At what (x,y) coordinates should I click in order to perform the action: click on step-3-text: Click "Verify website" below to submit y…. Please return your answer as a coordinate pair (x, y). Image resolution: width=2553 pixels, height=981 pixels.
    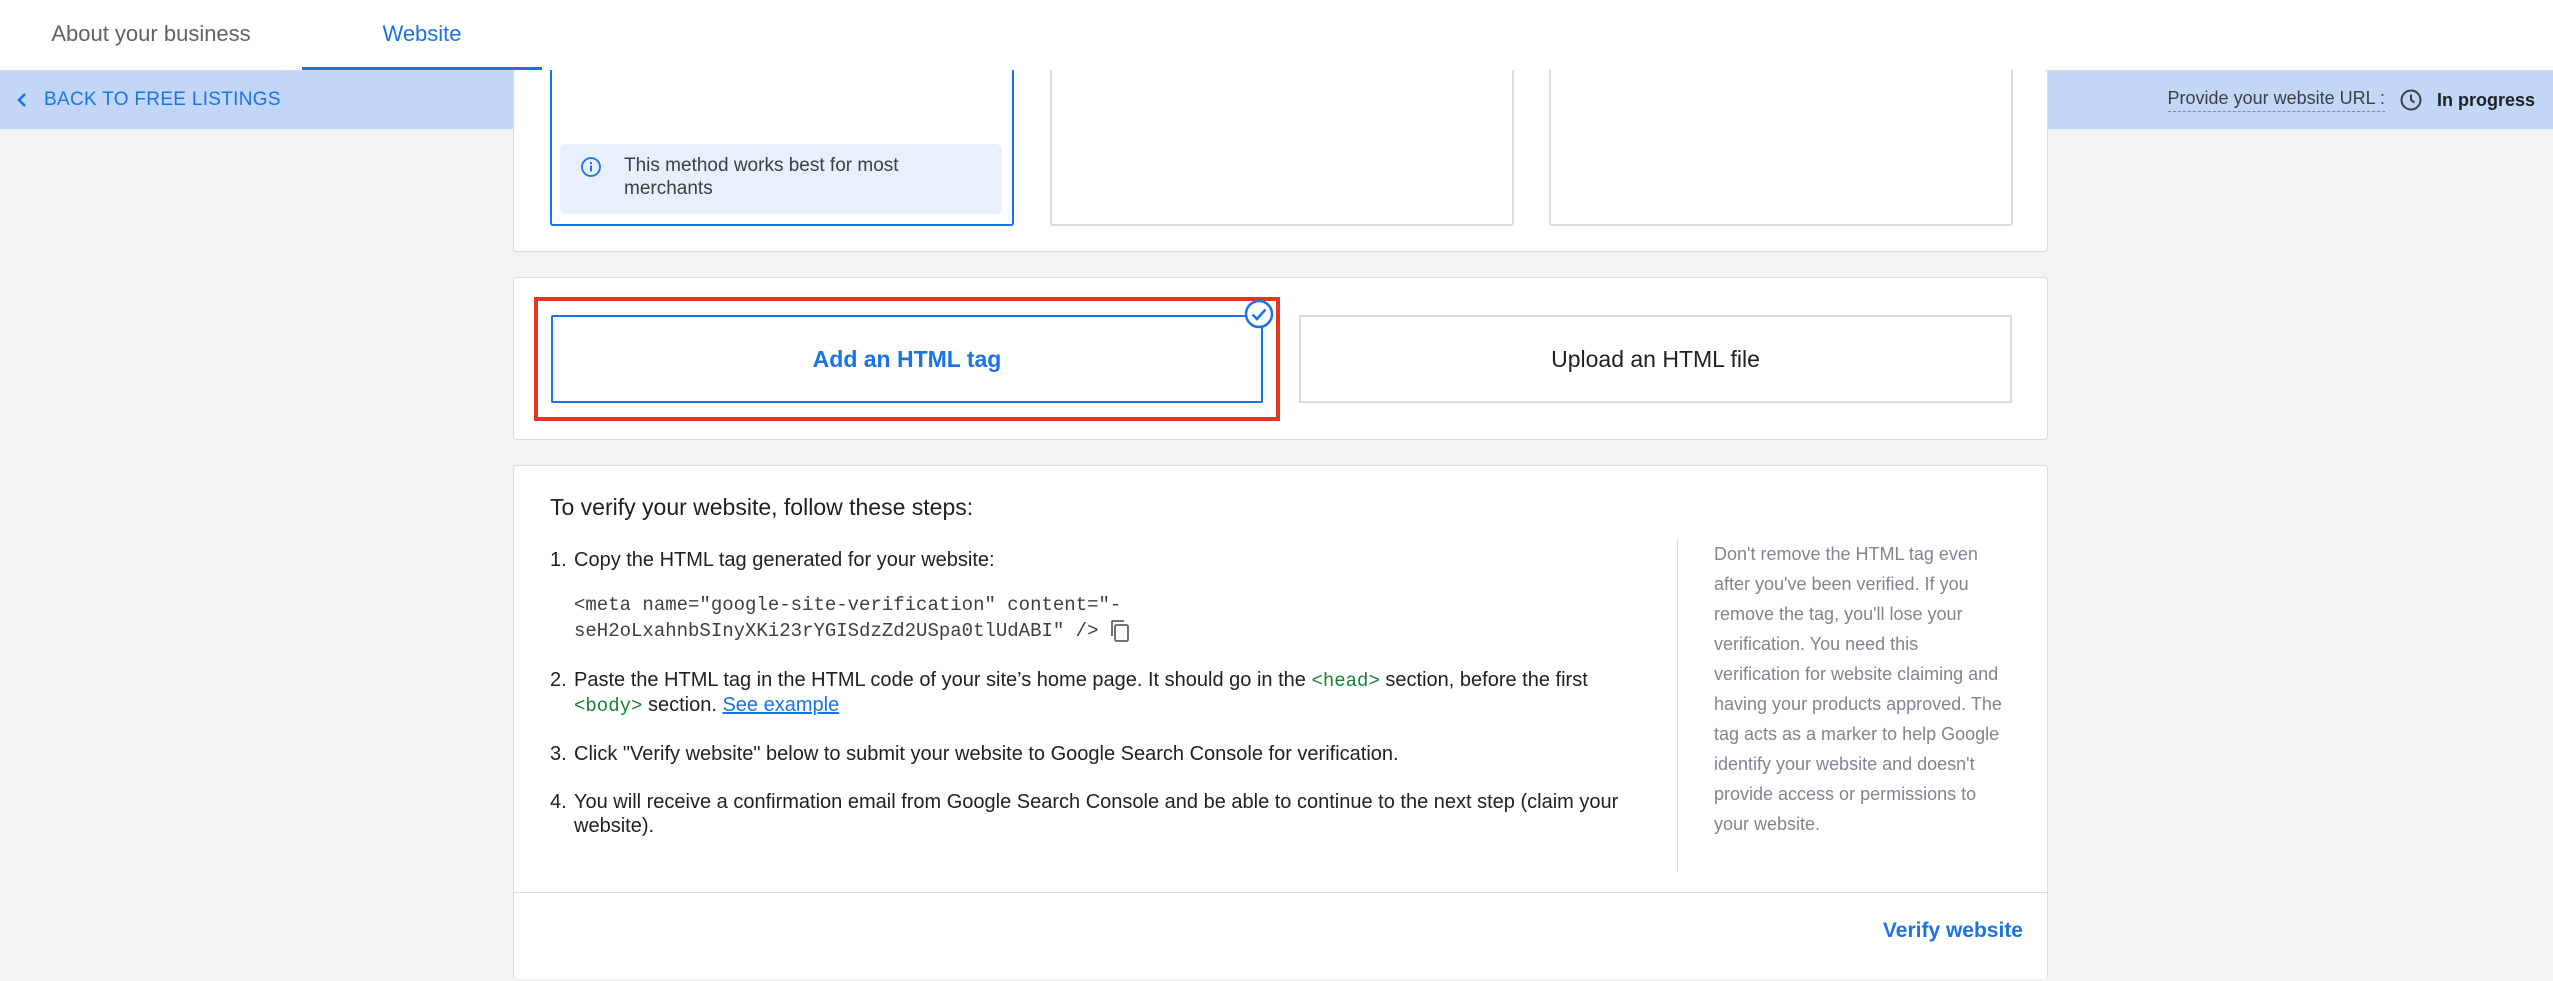
    Looking at the image, I should click on (986, 754).